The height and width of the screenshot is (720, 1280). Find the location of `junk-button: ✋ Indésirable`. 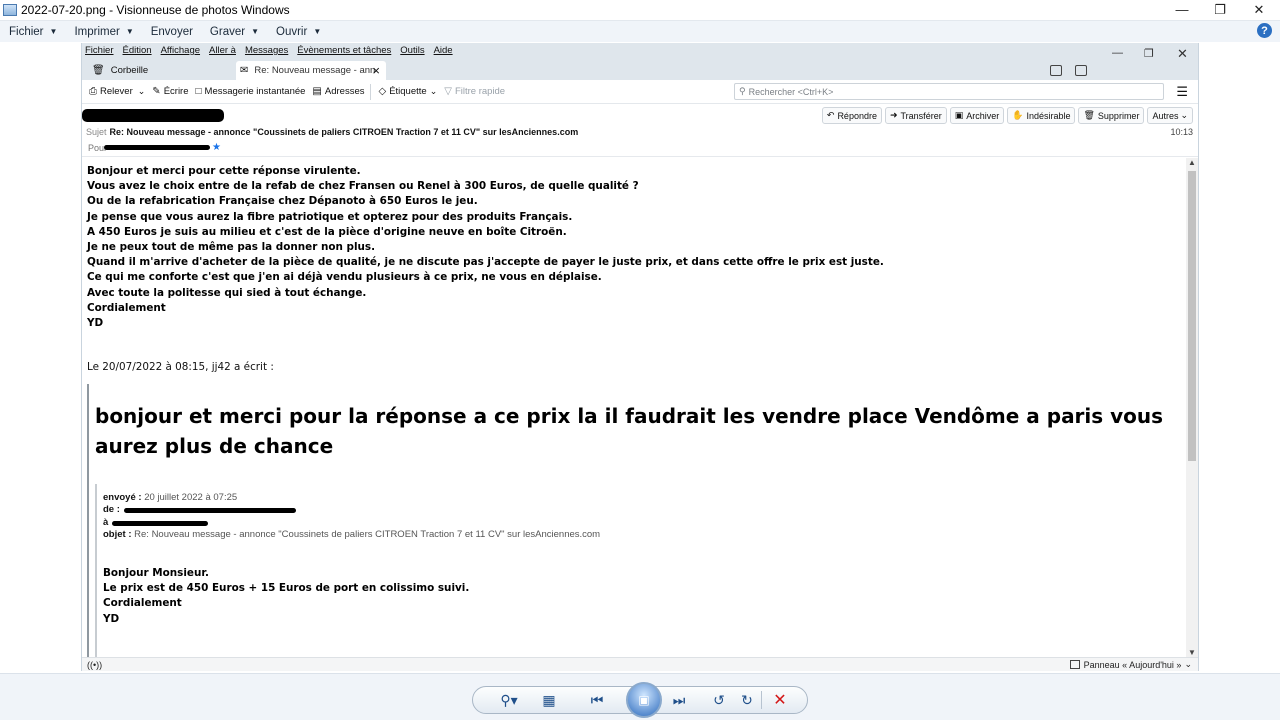

junk-button: ✋ Indésirable is located at coordinates (1041, 115).